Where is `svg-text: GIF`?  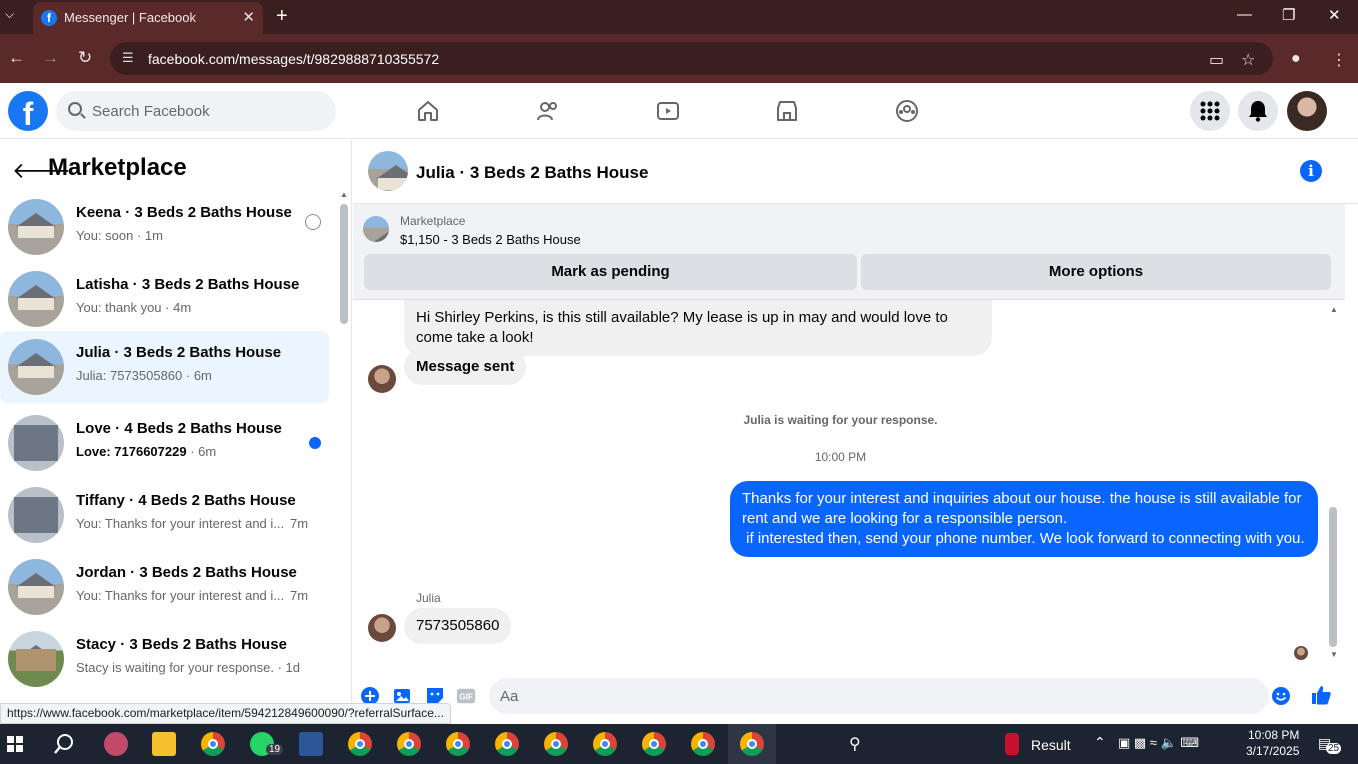 svg-text: GIF is located at coordinates (466, 697).